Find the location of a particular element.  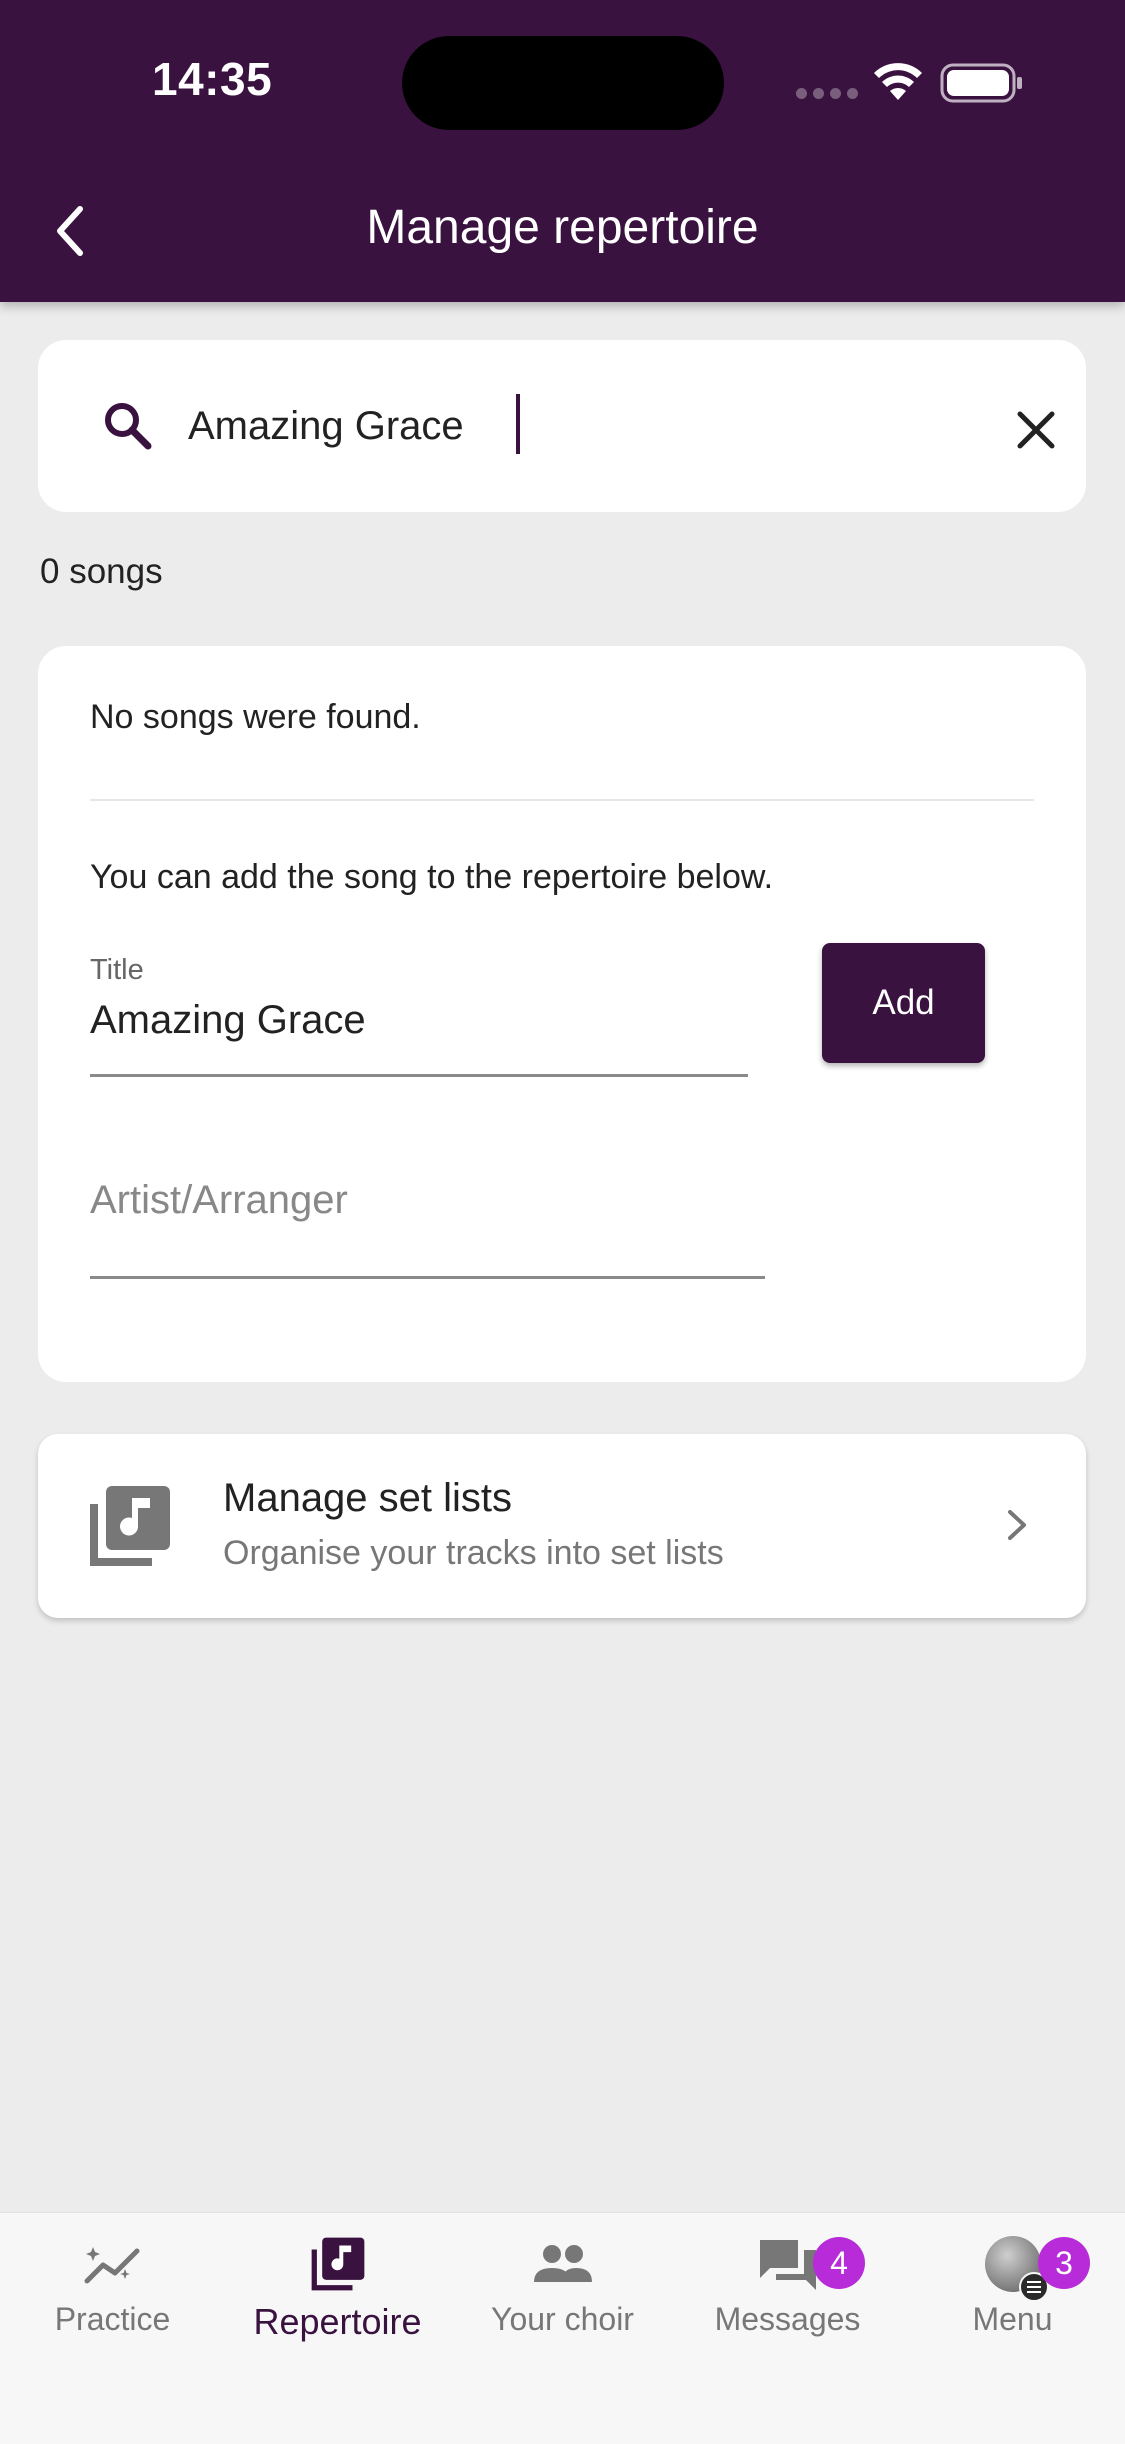

app-bar: 14:35 Manage repertoire is located at coordinates (562, 151).